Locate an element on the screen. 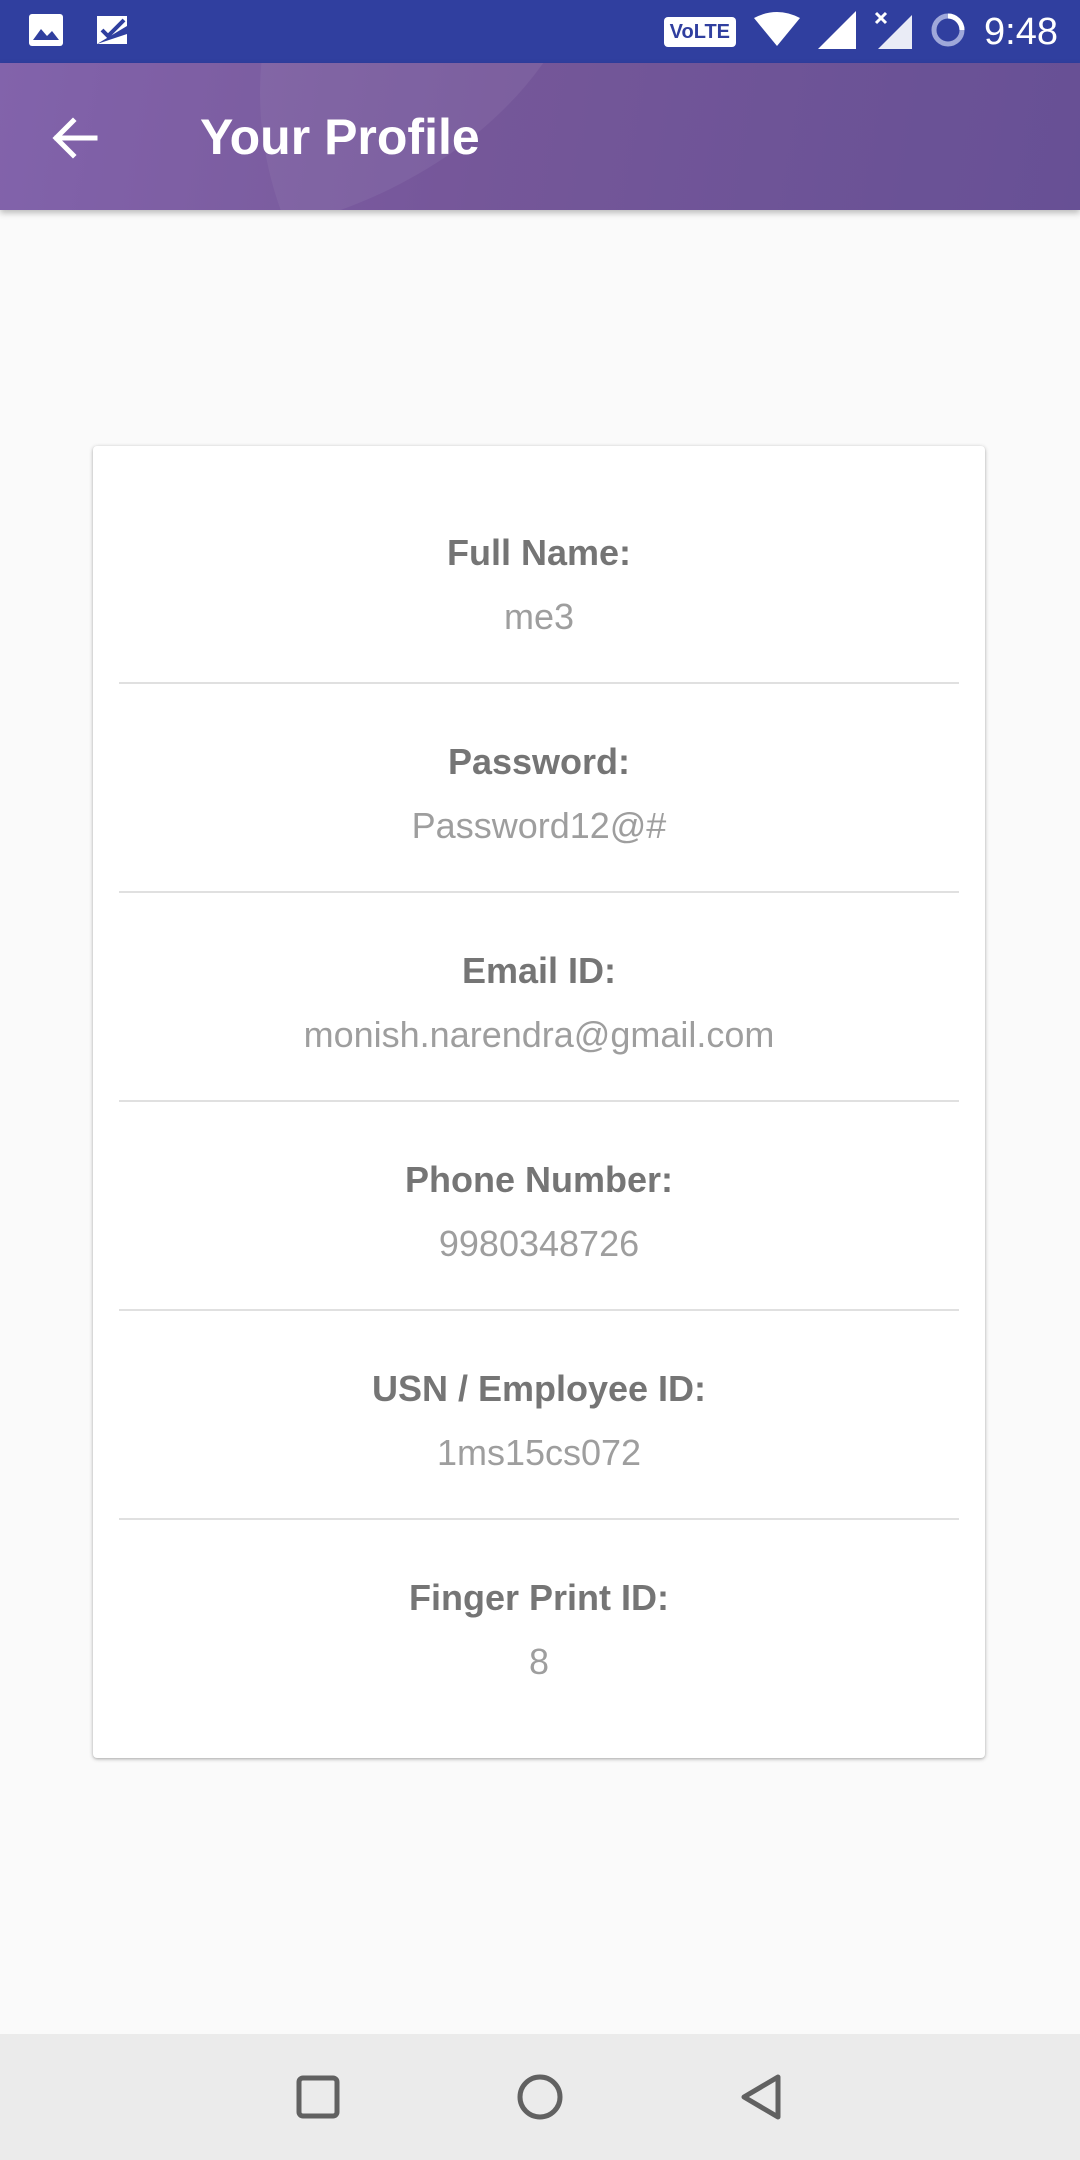  back-triangle-icon is located at coordinates (761, 2097).